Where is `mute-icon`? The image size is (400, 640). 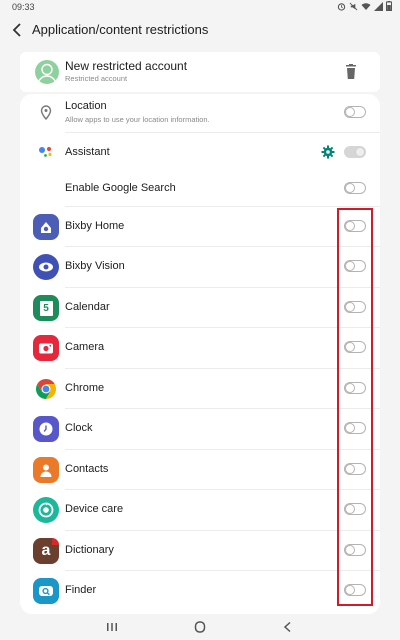
mute-icon is located at coordinates (353, 6).